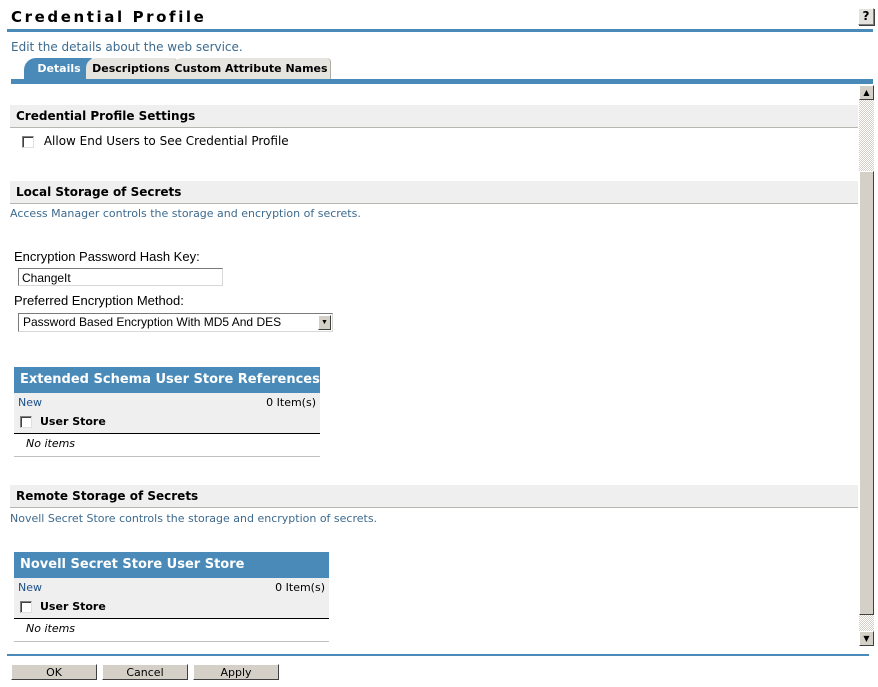  Describe the element at coordinates (109, 17) in the screenshot. I see `page-title: Credential Profile` at that location.